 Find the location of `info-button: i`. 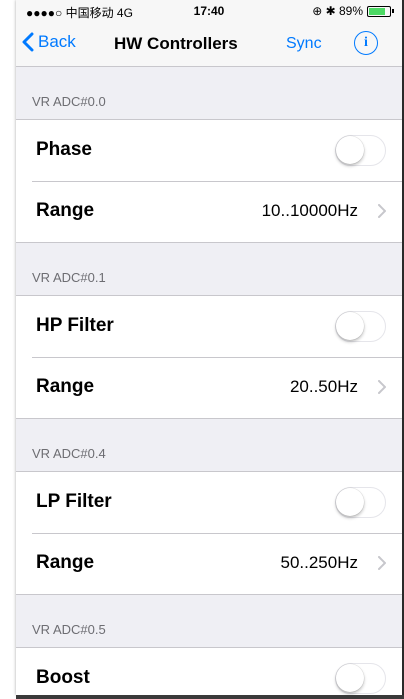

info-button: i is located at coordinates (366, 43).